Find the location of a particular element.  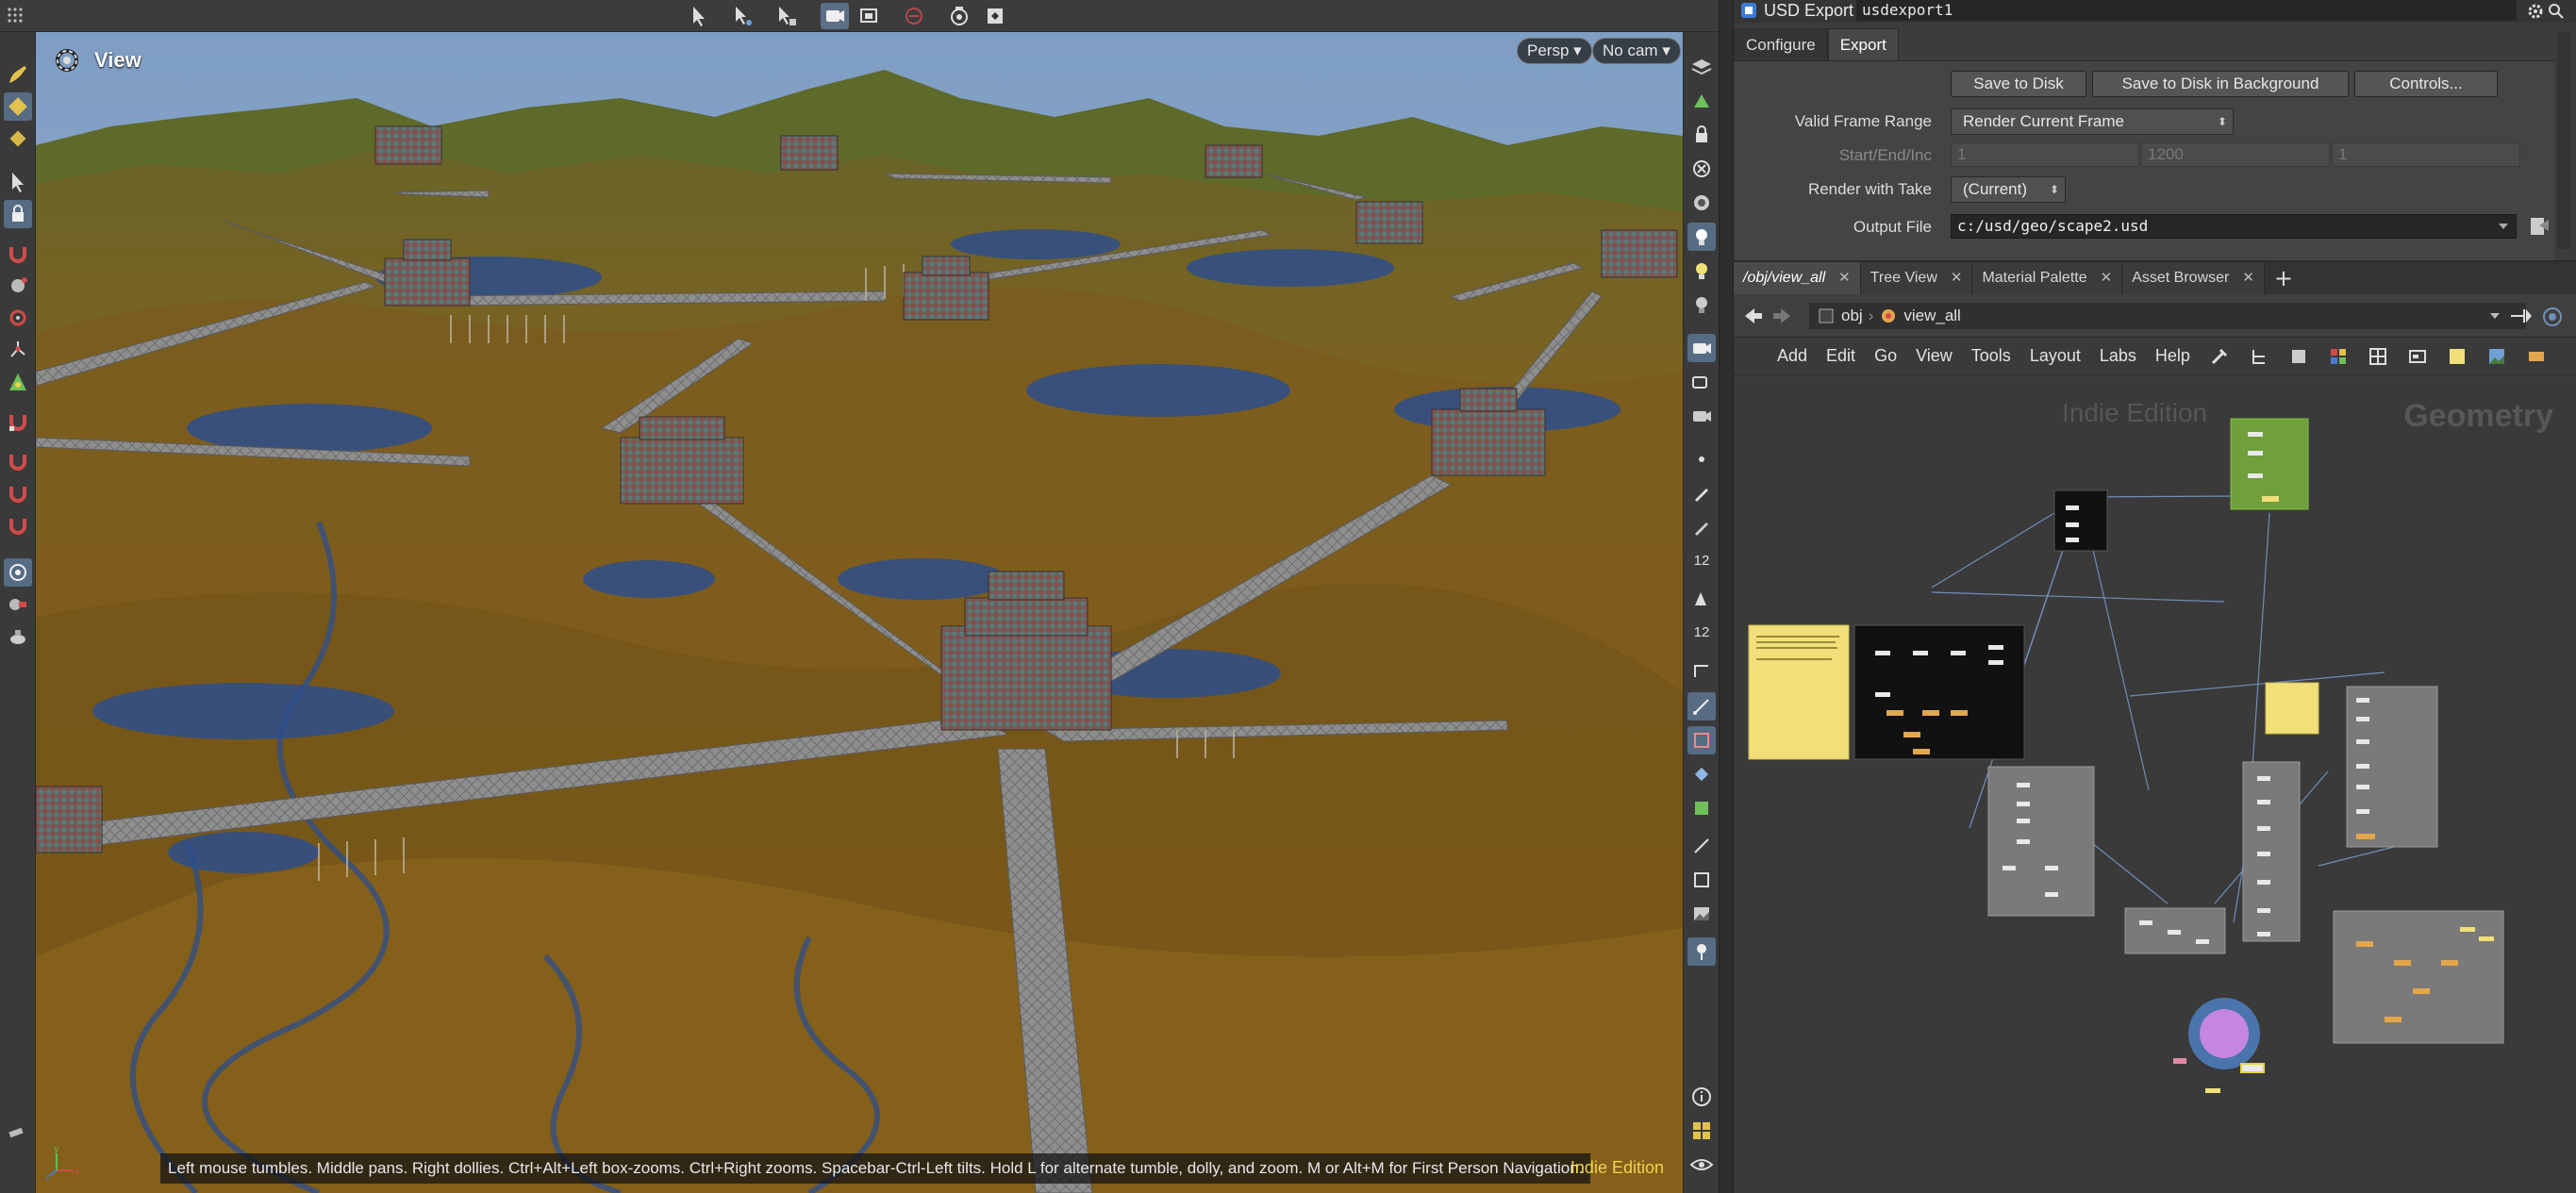

geometry-icon is located at coordinates (1701, 101).